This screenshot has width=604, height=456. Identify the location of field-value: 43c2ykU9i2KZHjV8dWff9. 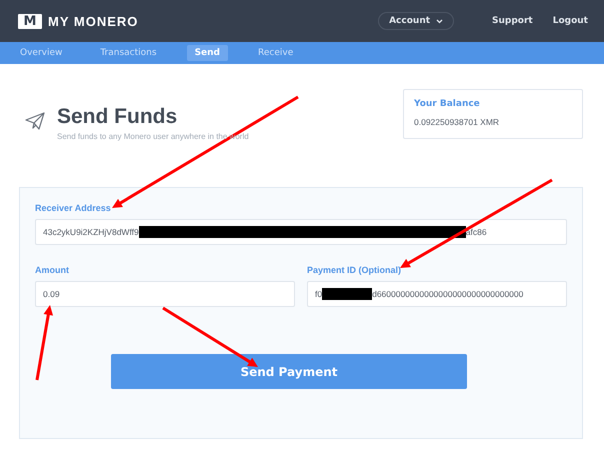
(91, 232).